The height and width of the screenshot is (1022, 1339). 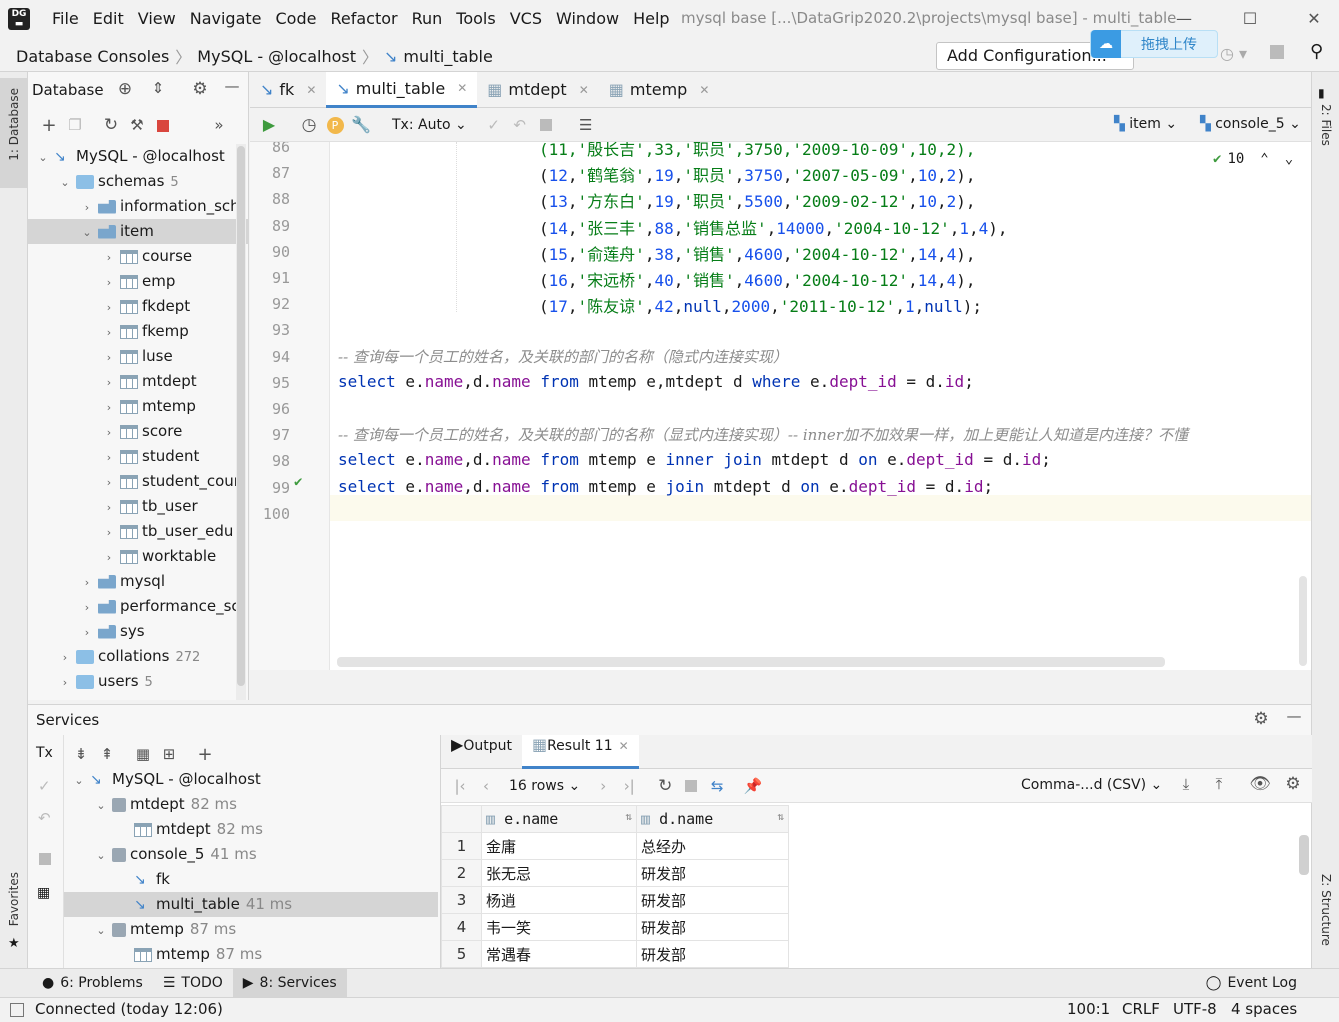 I want to click on history-icon: ◷, so click(x=309, y=125).